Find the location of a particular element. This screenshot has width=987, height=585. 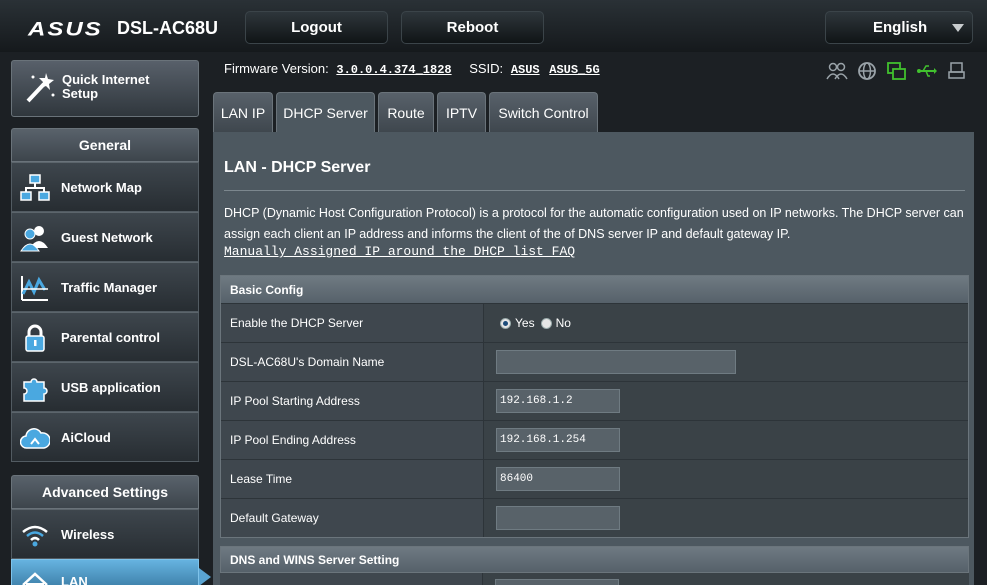

pool-end-input: 192.168.1.254 is located at coordinates (558, 440).